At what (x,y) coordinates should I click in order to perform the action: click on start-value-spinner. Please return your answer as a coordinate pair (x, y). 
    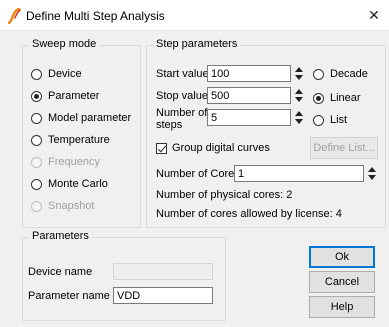
    Looking at the image, I should click on (299, 73).